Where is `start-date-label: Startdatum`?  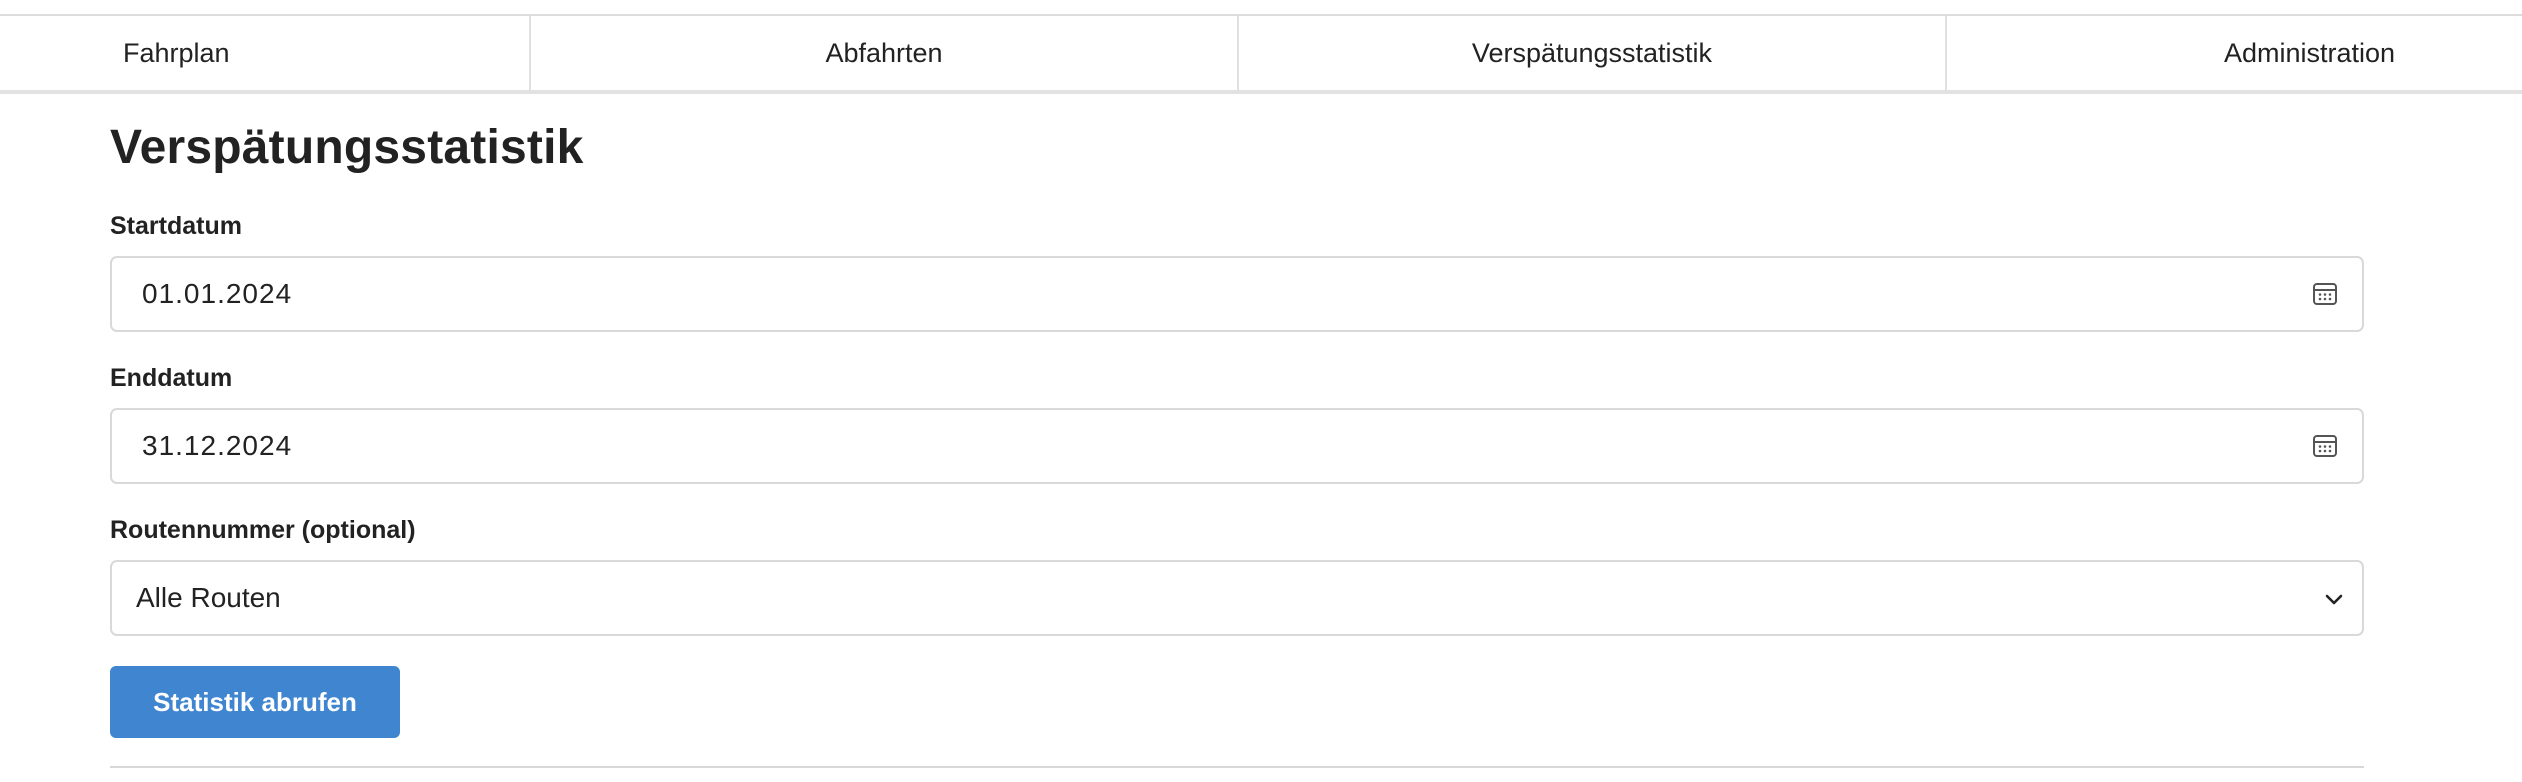 start-date-label: Startdatum is located at coordinates (176, 226).